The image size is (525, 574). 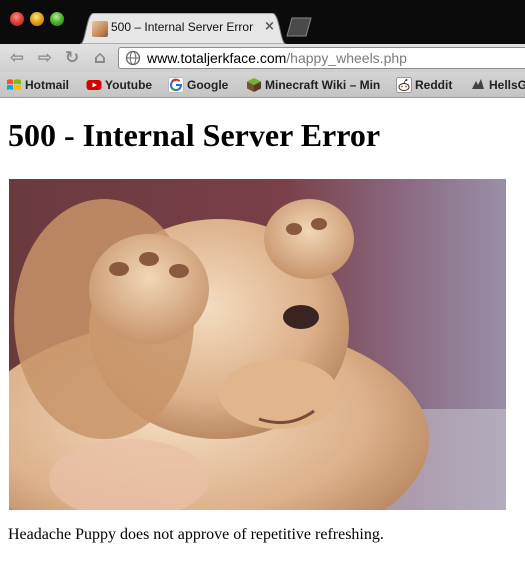 I want to click on bookmark-label: Youtube, so click(x=129, y=85).